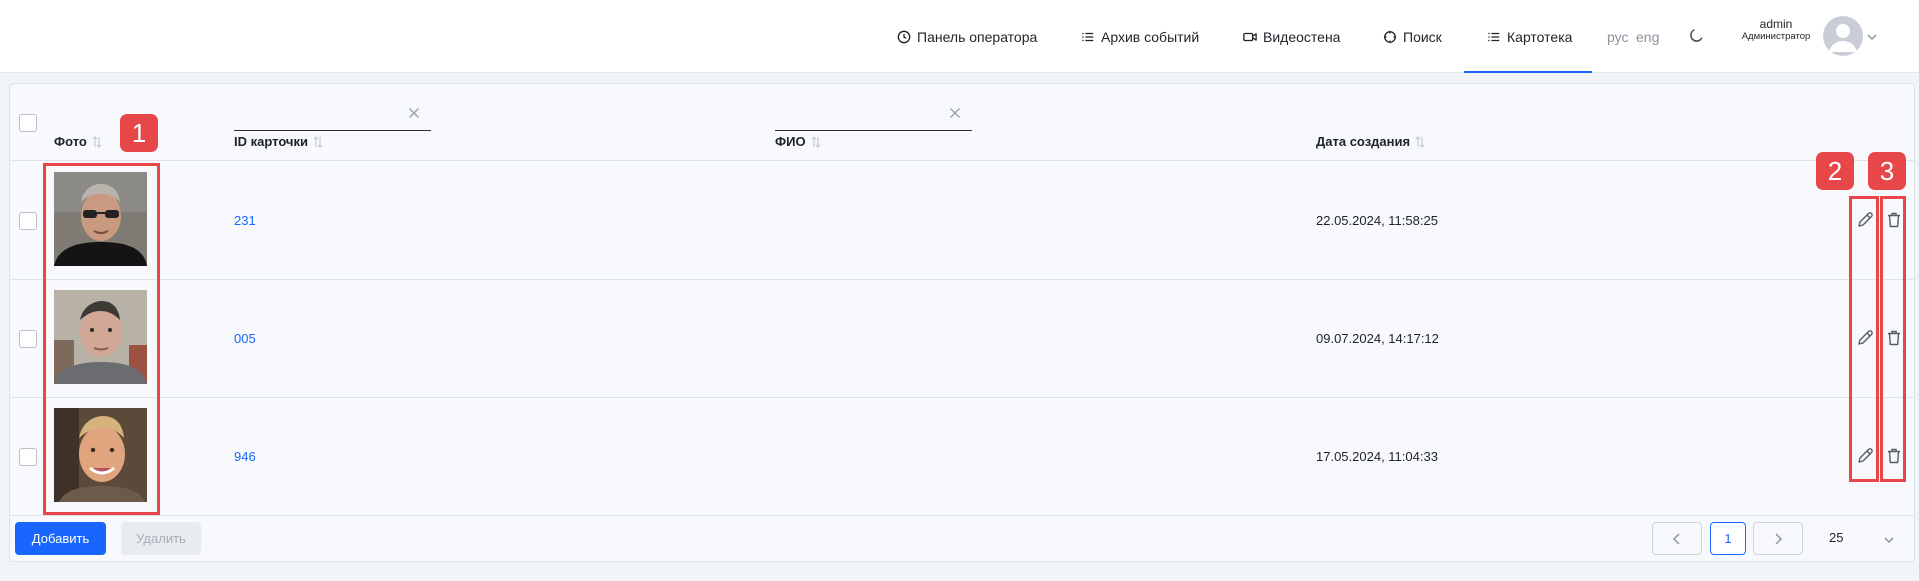  Describe the element at coordinates (977, 36) in the screenshot. I see `nav-label: Панель оператора` at that location.